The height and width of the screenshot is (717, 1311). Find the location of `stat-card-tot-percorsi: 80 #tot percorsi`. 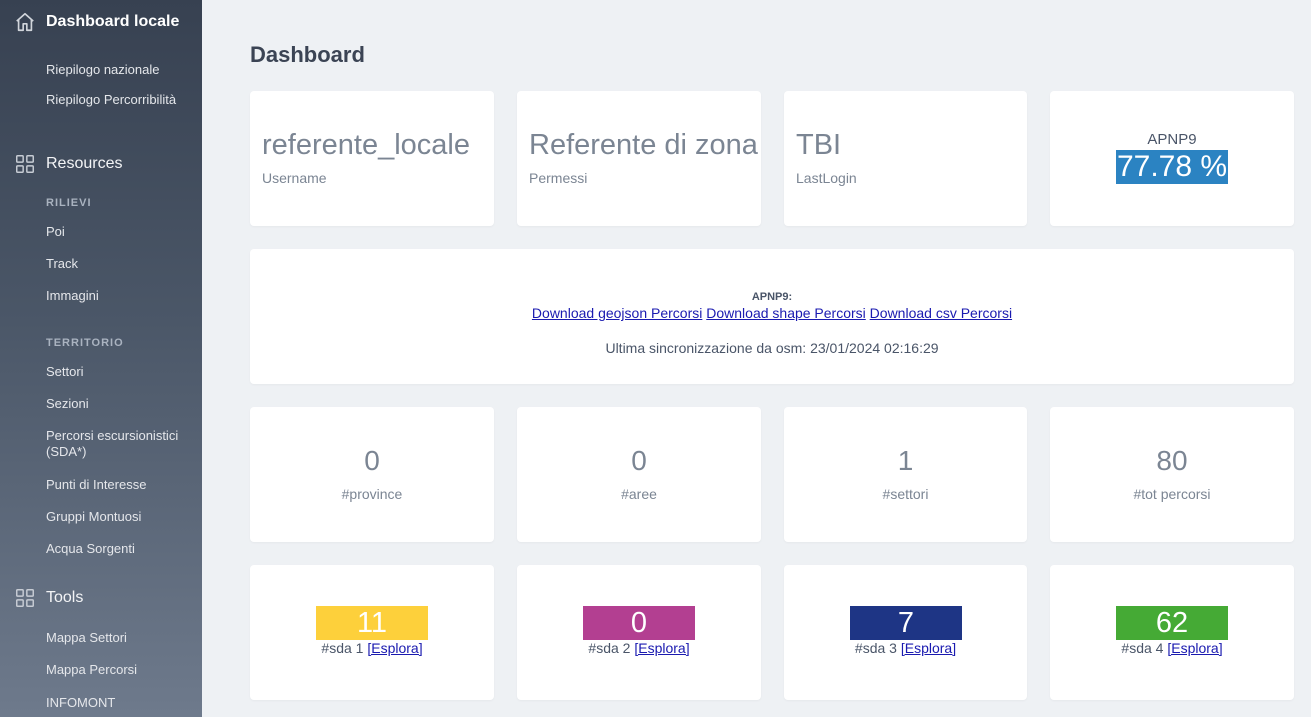

stat-card-tot-percorsi: 80 #tot percorsi is located at coordinates (1172, 474).